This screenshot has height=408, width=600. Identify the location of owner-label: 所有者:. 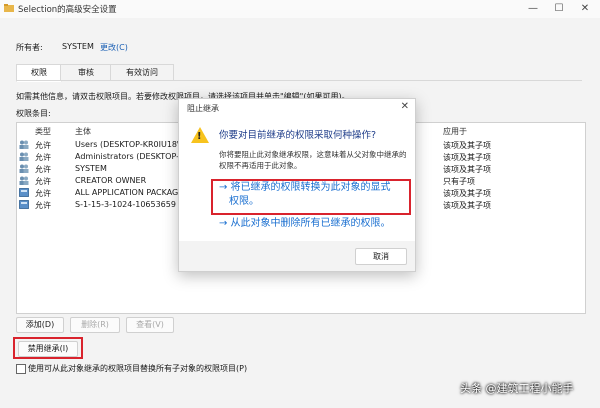
(29, 47).